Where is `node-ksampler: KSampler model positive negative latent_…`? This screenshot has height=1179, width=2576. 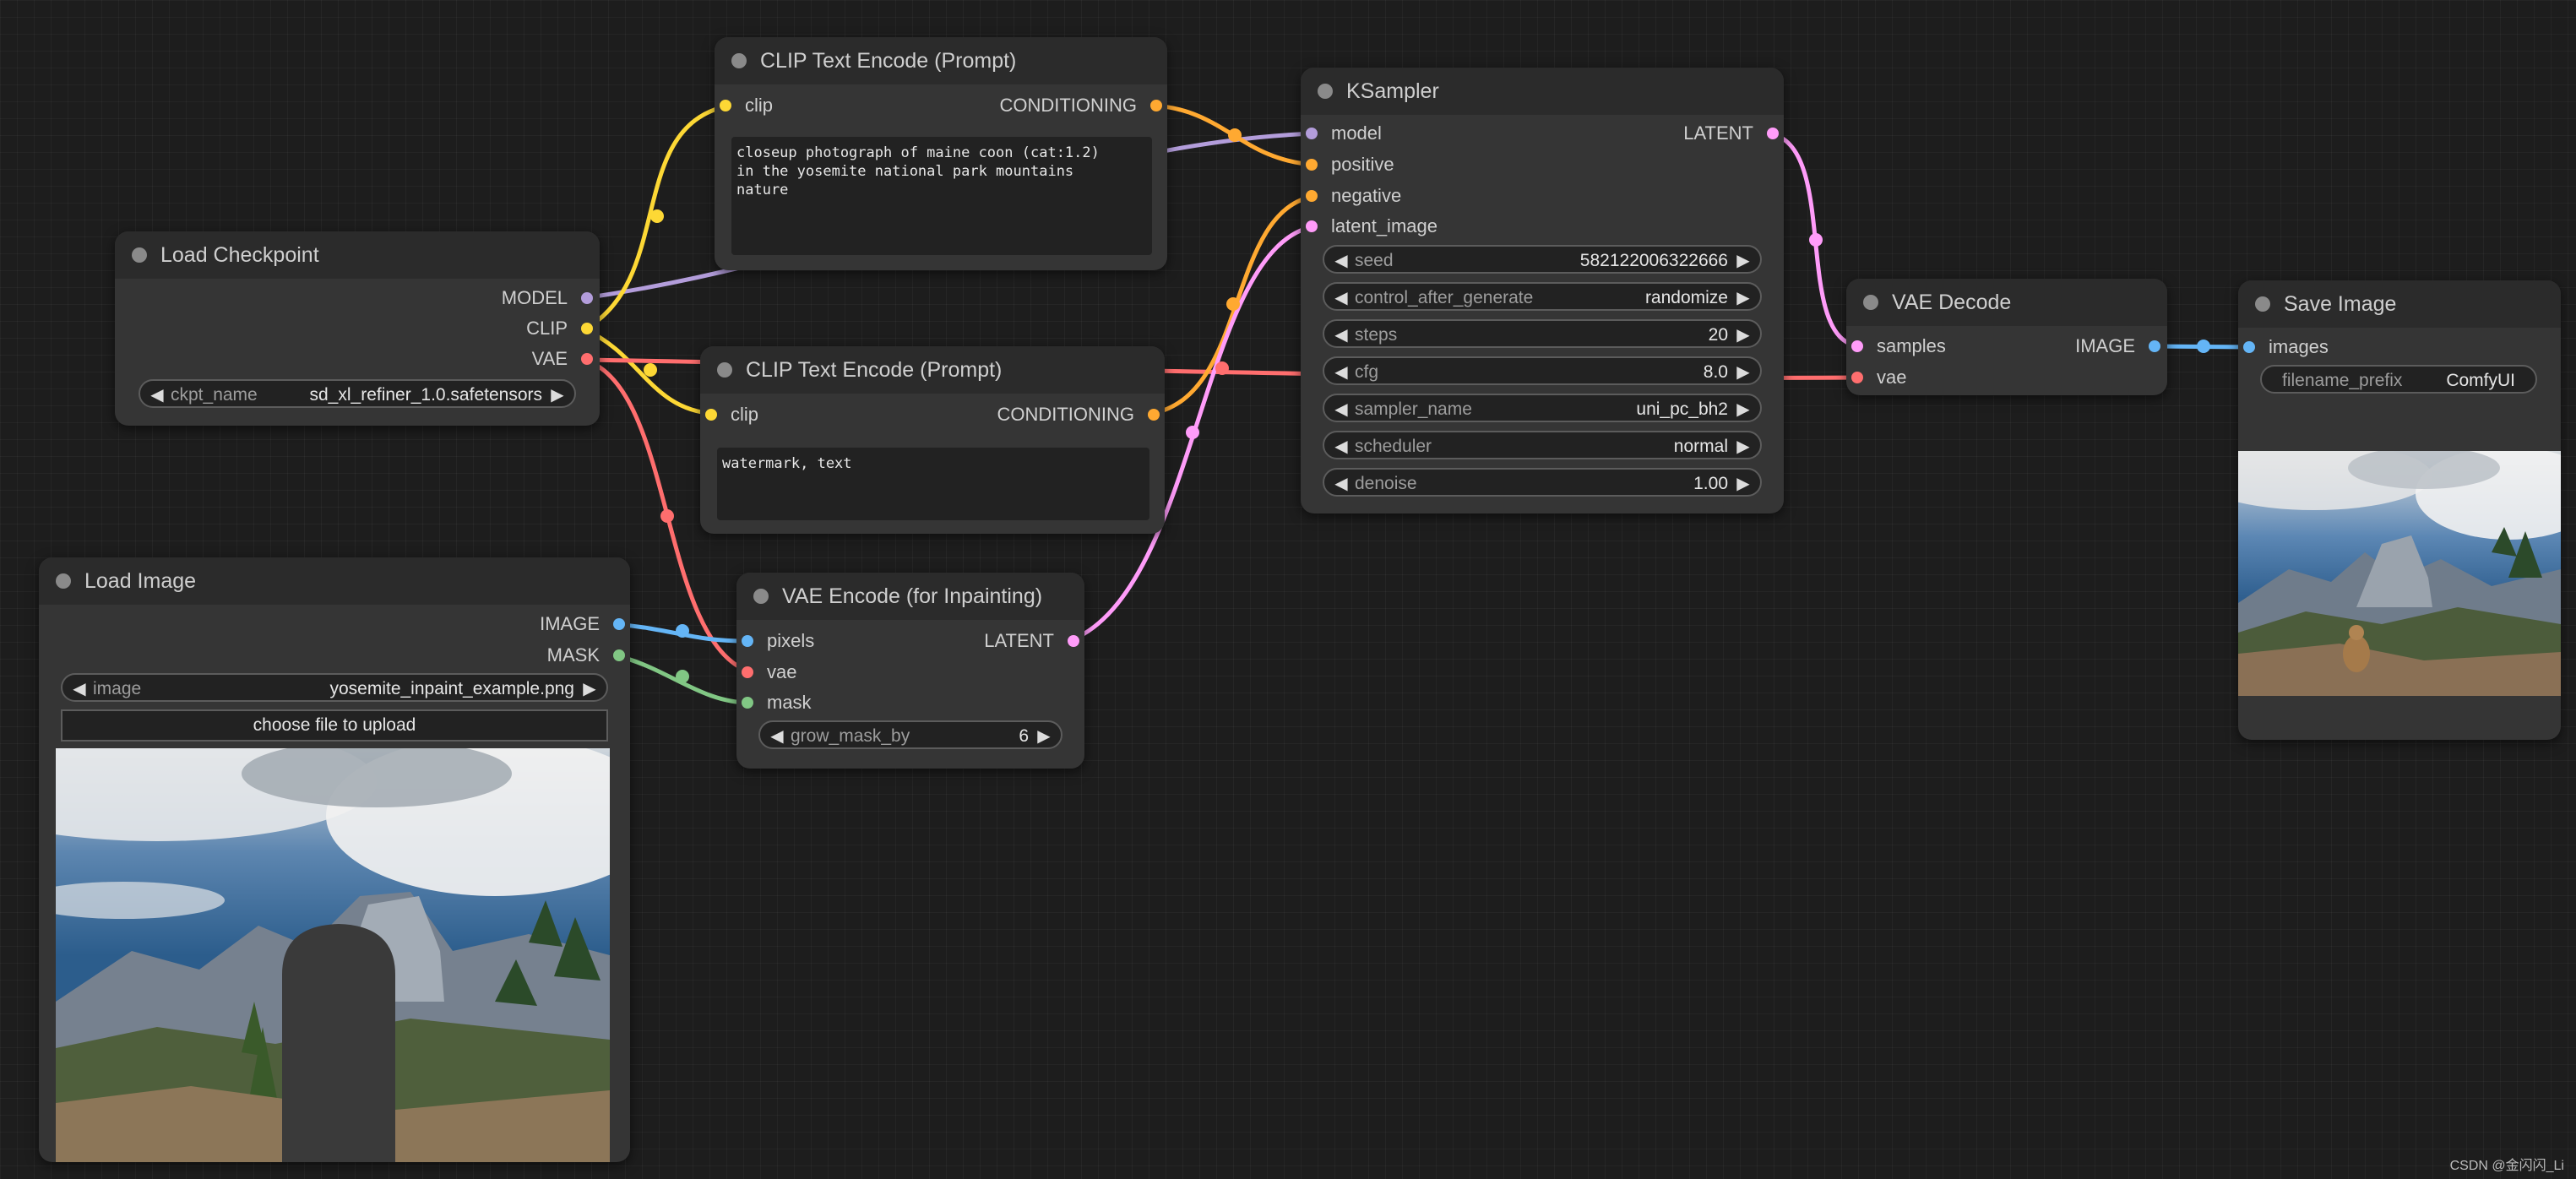 node-ksampler: KSampler model positive negative latent_… is located at coordinates (1542, 290).